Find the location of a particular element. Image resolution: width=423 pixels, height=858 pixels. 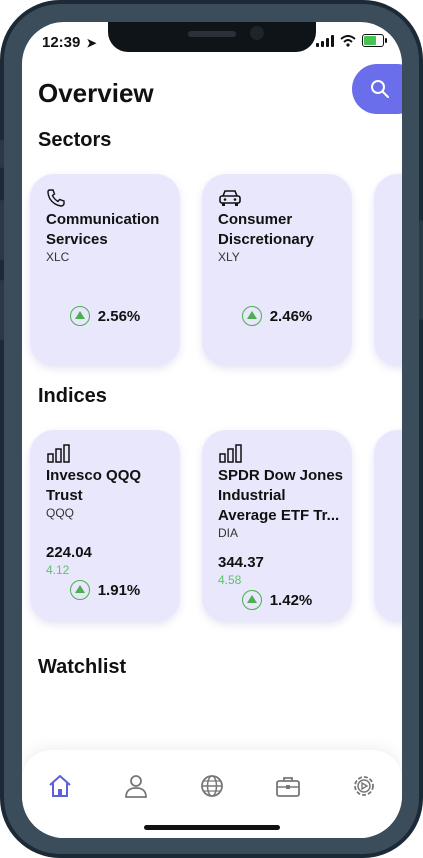

power-button is located at coordinates (421, 270).